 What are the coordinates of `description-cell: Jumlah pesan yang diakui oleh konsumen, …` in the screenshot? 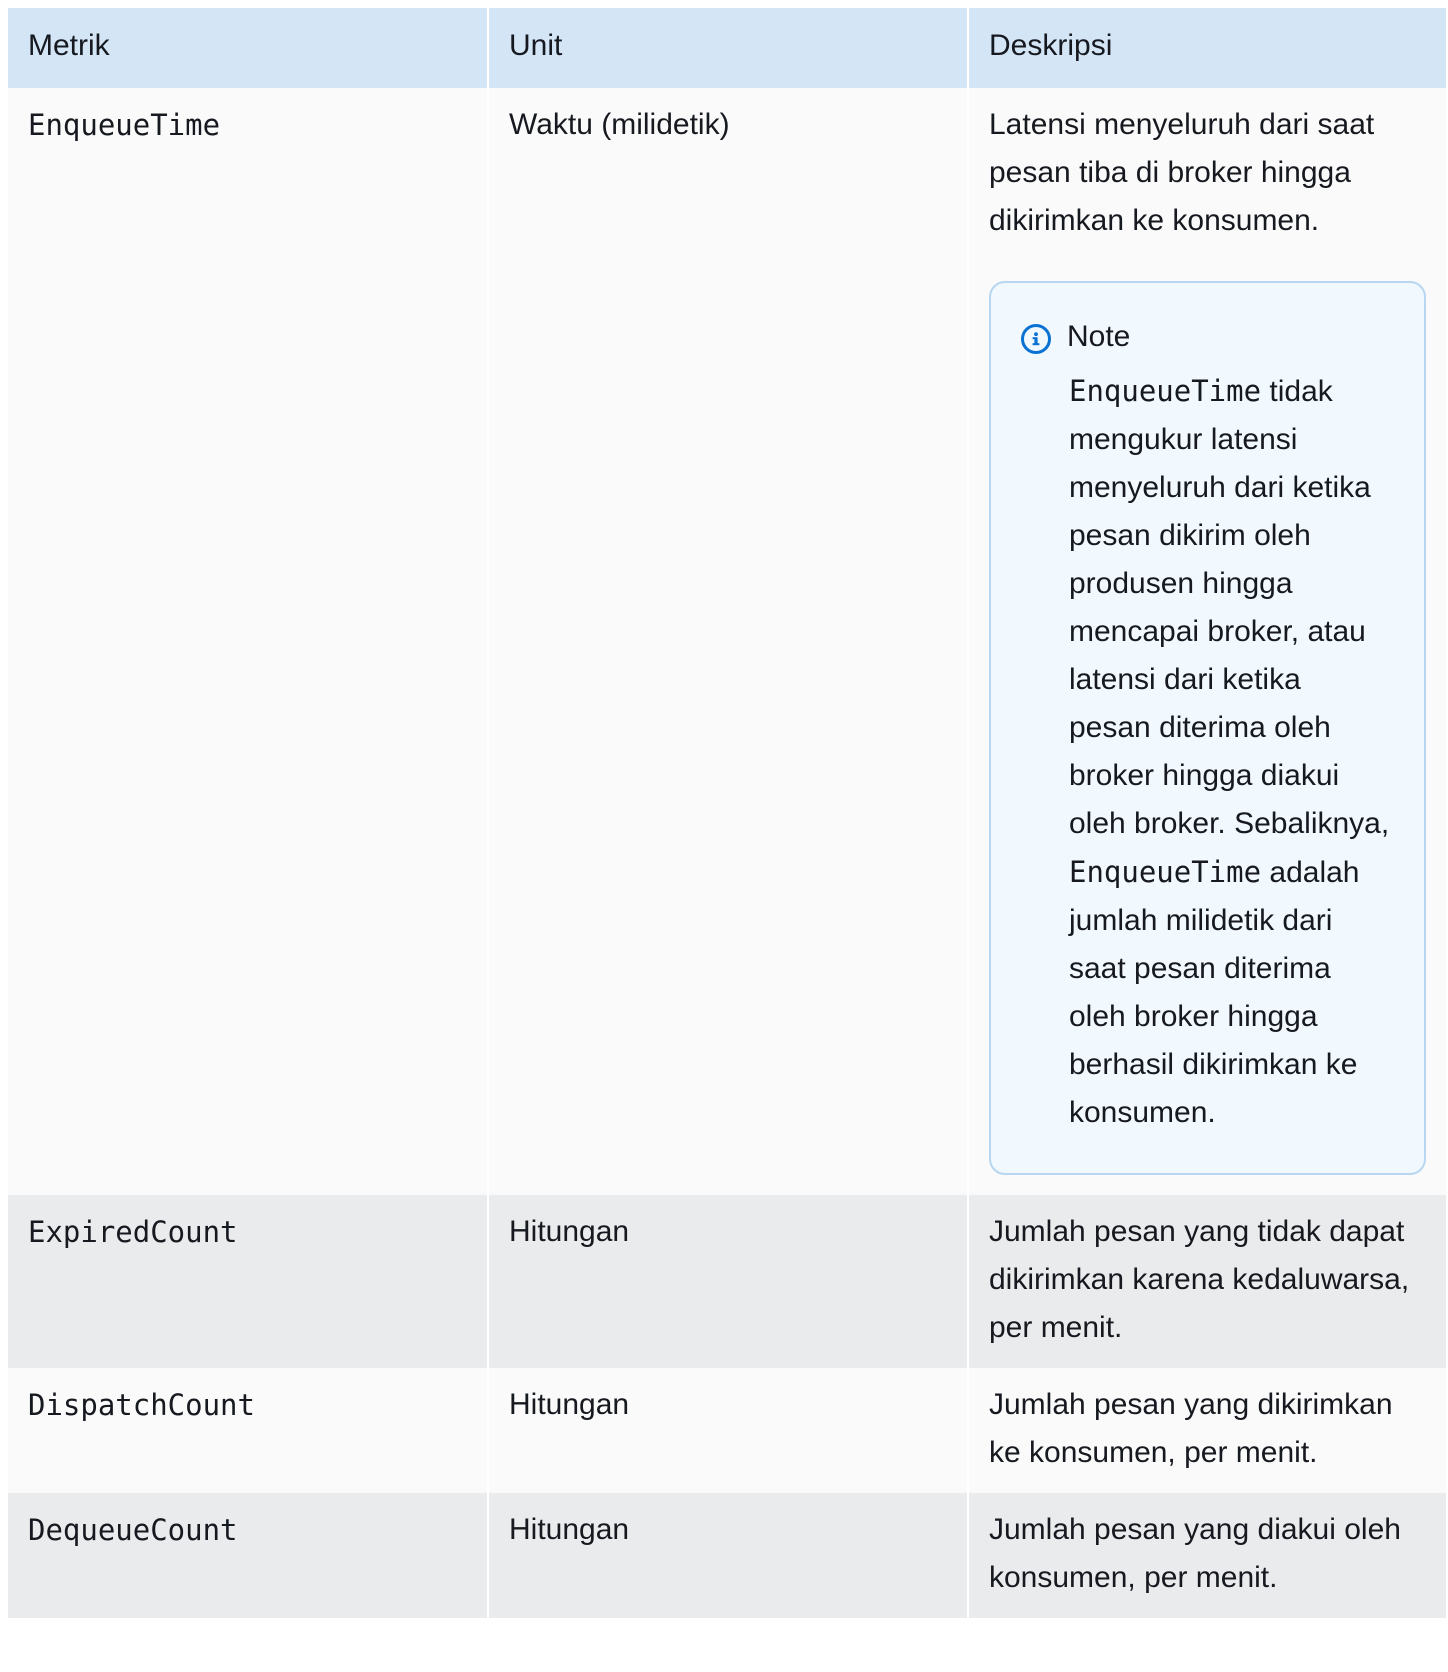 It's located at (1207, 1555).